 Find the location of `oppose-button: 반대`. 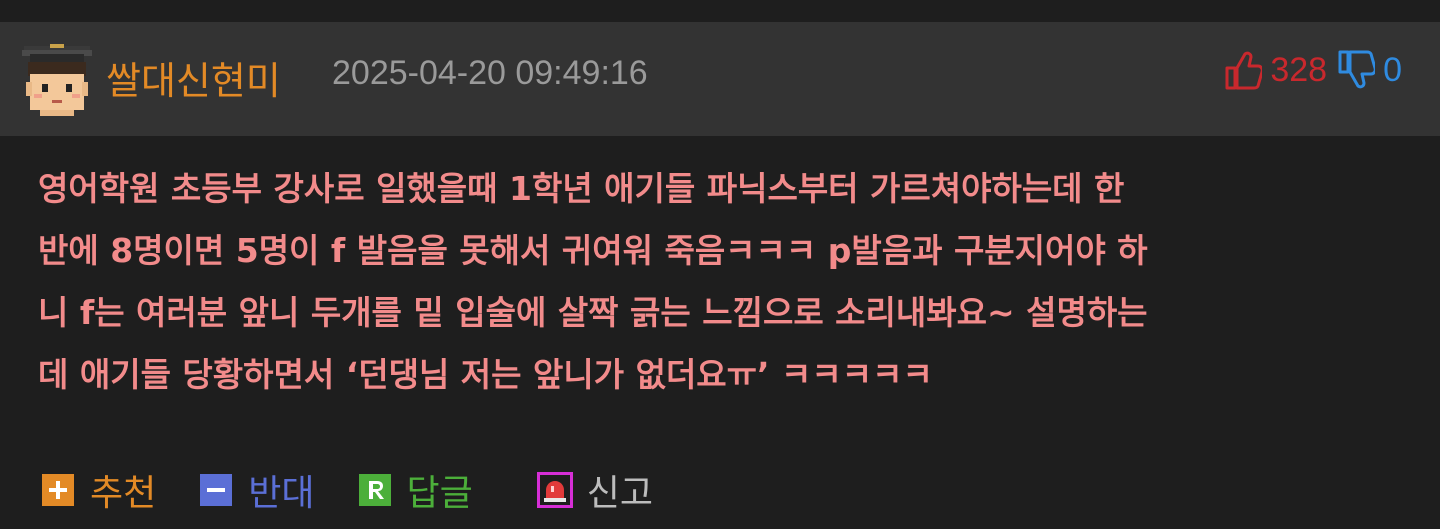

oppose-button: 반대 is located at coordinates (255, 490).